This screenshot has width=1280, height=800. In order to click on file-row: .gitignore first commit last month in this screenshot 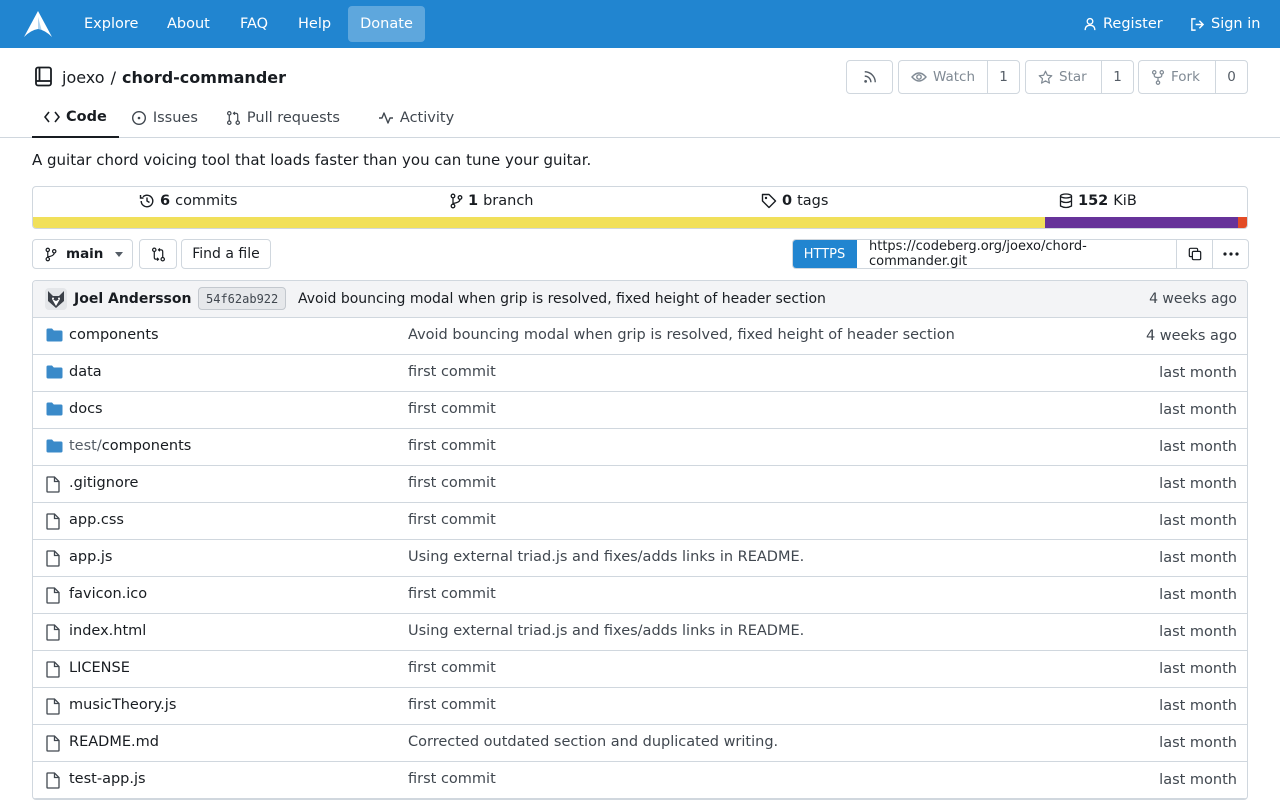, I will do `click(640, 484)`.